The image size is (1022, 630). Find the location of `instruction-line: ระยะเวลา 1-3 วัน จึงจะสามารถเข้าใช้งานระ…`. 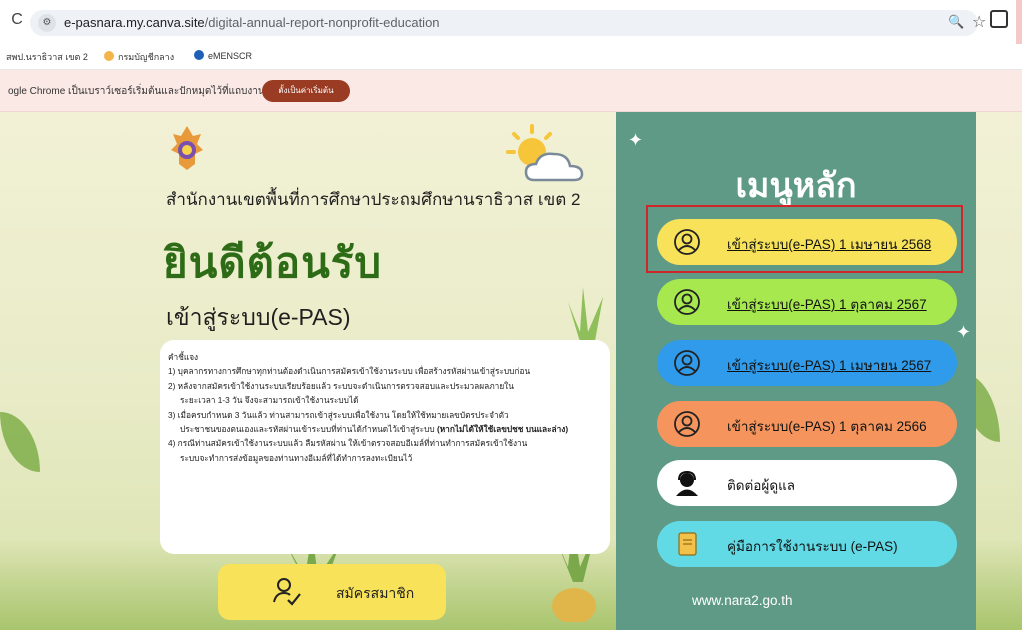

instruction-line: ระยะเวลา 1-3 วัน จึงจะสามารถเข้าใช้งานระ… is located at coordinates (269, 400).